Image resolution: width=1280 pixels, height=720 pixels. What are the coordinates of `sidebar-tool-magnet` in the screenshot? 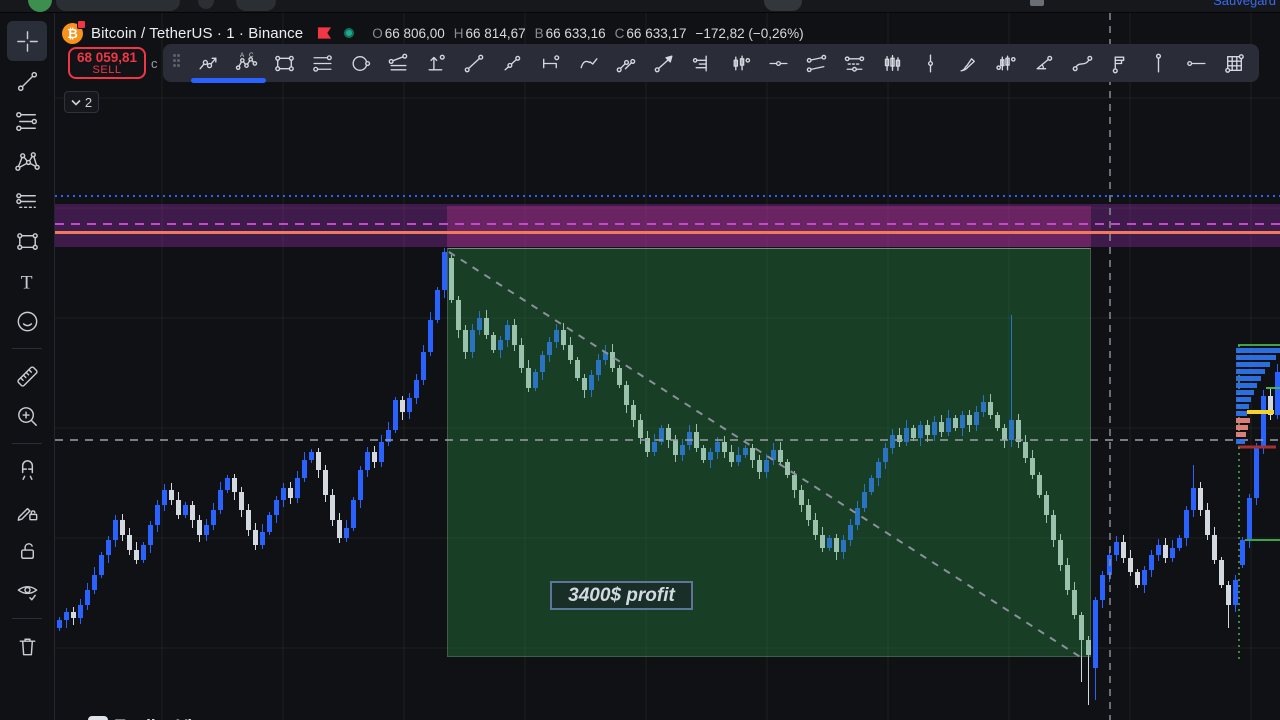 It's located at (27, 471).